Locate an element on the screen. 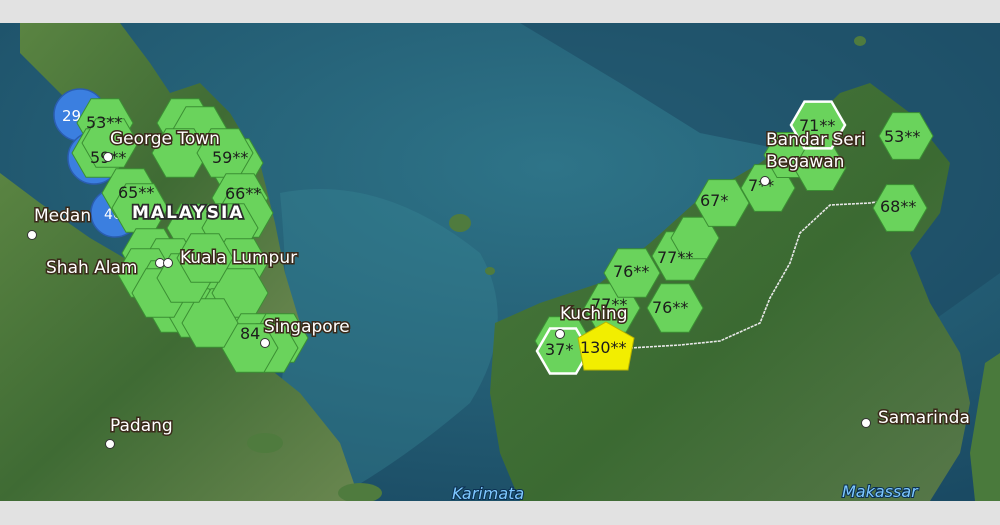  city-dot-padang is located at coordinates (110, 444).